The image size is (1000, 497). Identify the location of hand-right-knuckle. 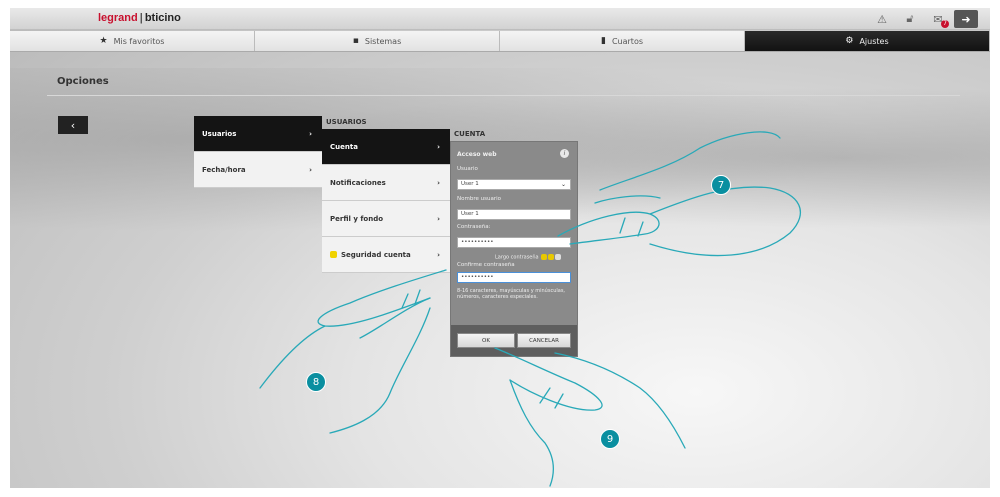
(622, 225).